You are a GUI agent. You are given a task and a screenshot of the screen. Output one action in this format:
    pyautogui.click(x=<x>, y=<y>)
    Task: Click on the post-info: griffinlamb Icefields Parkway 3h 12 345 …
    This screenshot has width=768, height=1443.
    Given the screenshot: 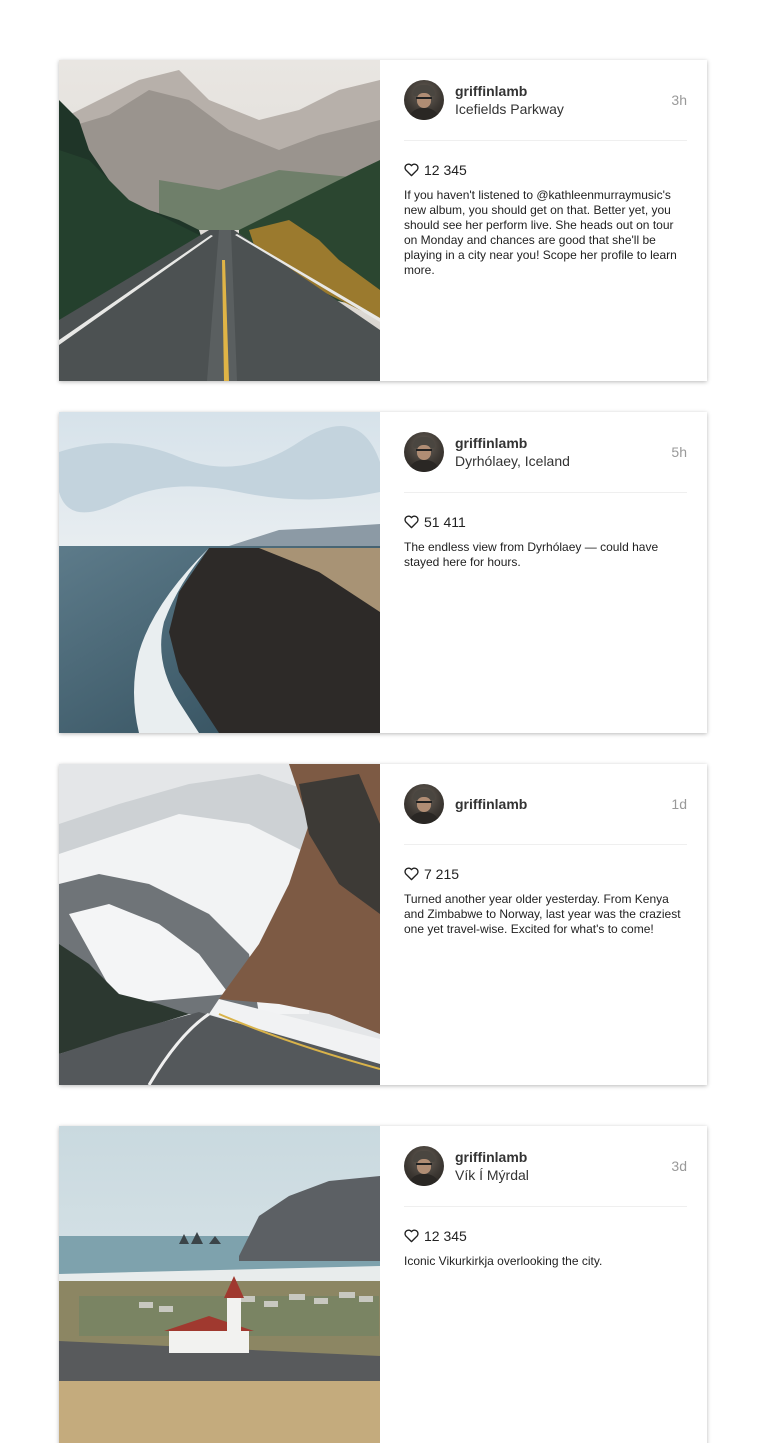 What is the action you would take?
    pyautogui.click(x=543, y=220)
    